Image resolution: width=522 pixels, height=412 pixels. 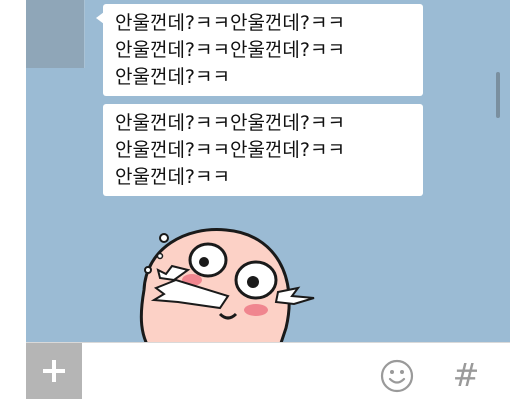 What do you see at coordinates (216, 280) in the screenshot?
I see `crying-peach-sticker-icon` at bounding box center [216, 280].